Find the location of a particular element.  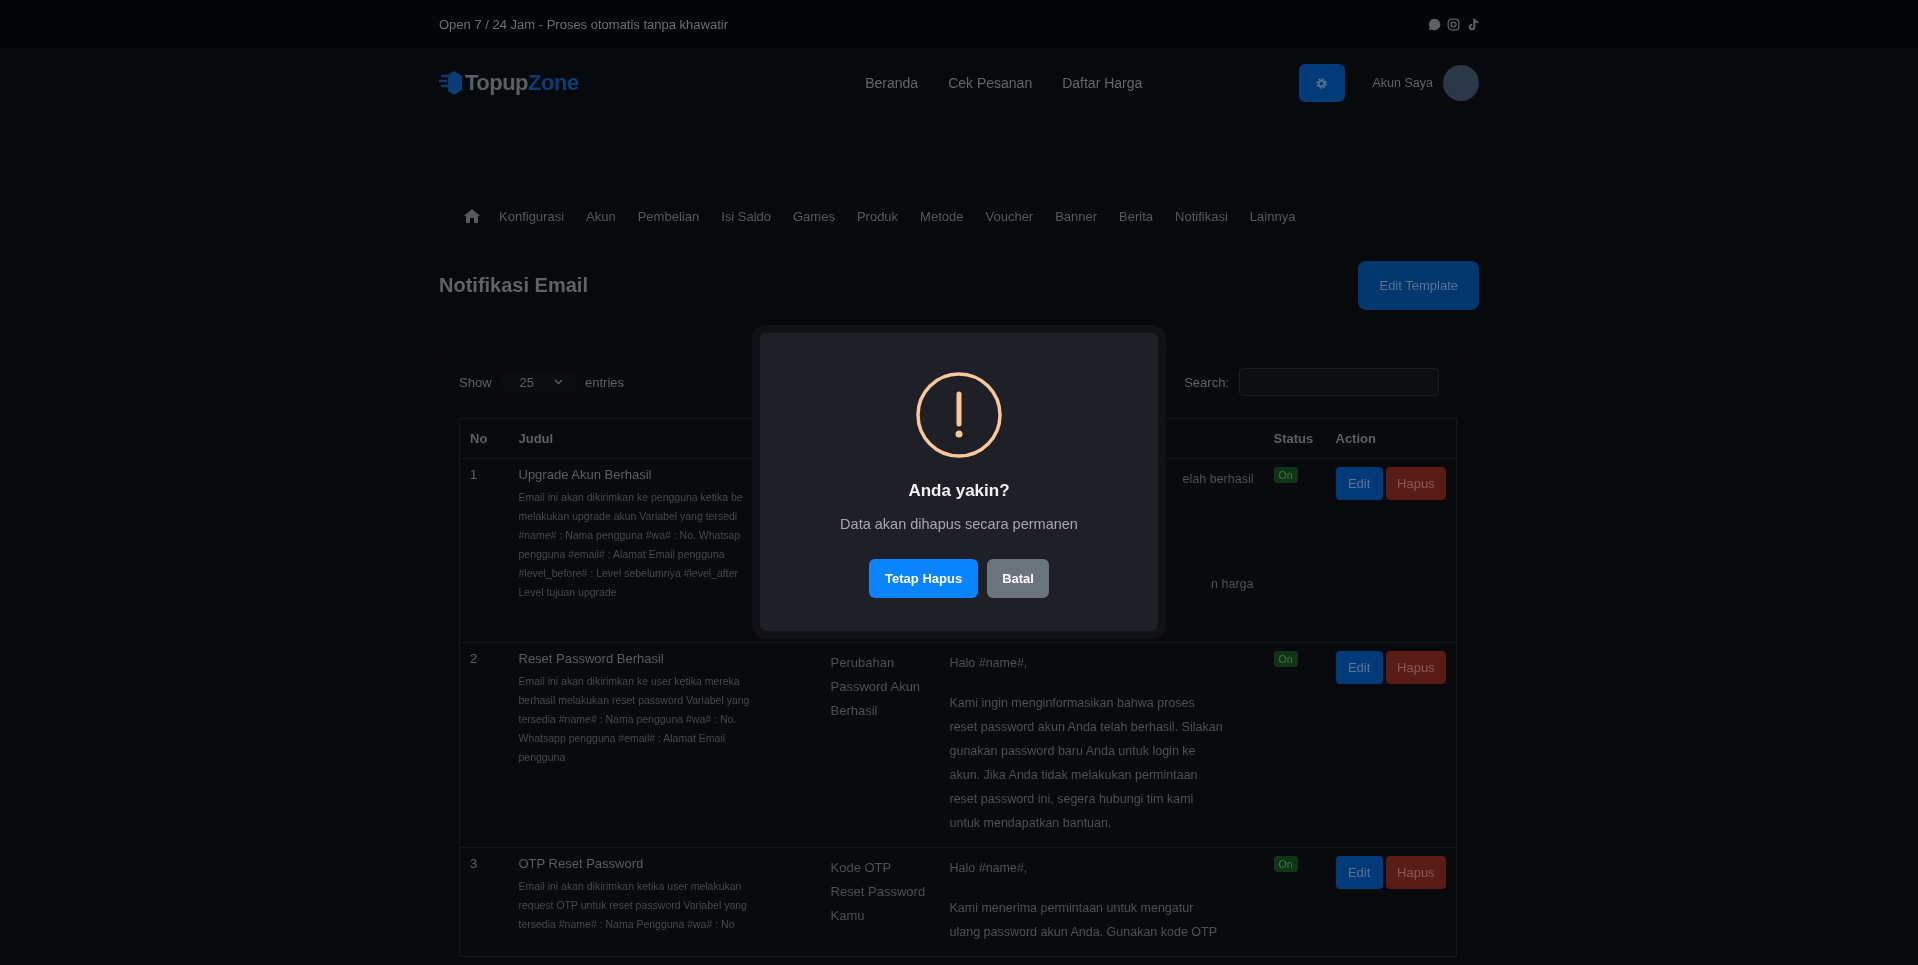

tagline: Open 7 / 24 Jam - Proses otomatis tanpa khawatir is located at coordinates (584, 24).